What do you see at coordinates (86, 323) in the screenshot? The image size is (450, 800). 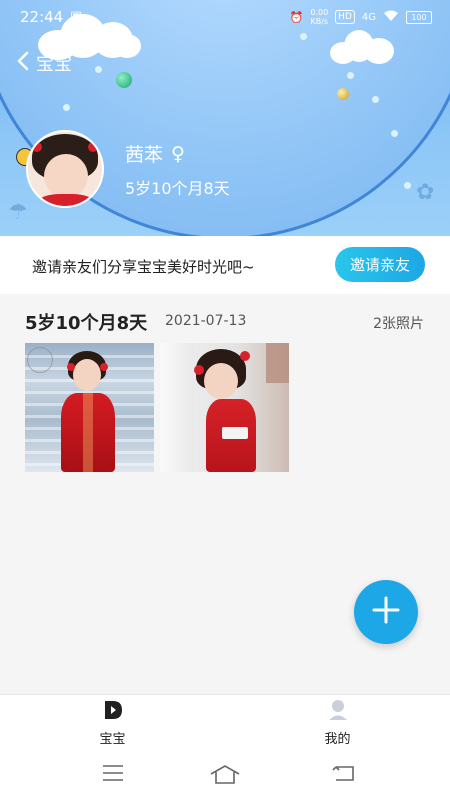 I see `timeline-age: 5岁10个月8天` at bounding box center [86, 323].